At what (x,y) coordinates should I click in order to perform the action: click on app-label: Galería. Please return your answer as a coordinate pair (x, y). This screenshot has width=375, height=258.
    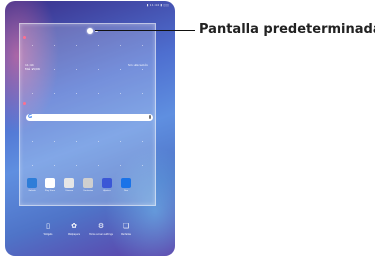
    Looking at the image, I should click on (32, 191).